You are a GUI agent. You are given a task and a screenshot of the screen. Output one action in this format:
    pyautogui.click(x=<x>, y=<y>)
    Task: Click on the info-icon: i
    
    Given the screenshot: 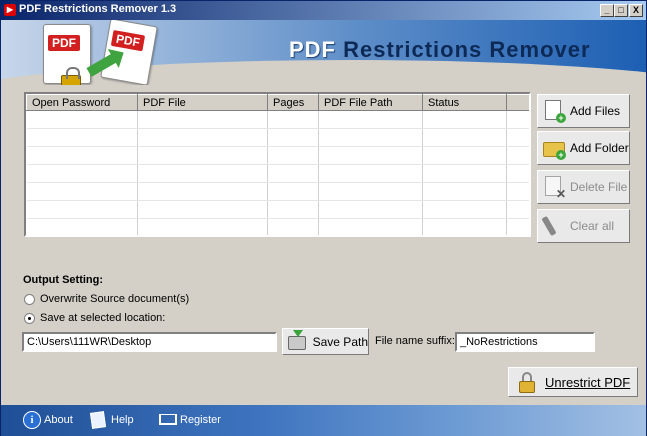 What is the action you would take?
    pyautogui.click(x=32, y=420)
    